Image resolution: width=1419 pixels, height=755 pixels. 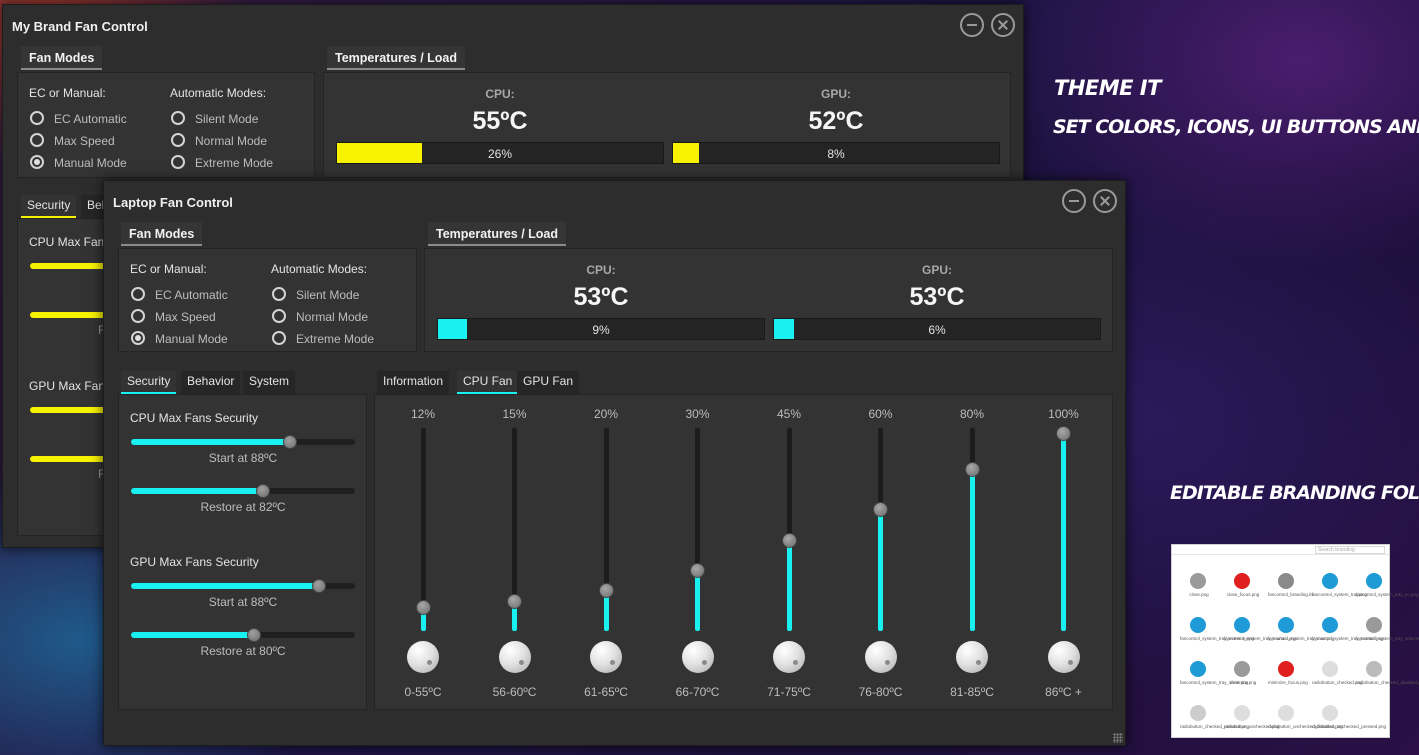 I want to click on file-name-13: radiobutton_checked.png, so click(x=1337, y=682).